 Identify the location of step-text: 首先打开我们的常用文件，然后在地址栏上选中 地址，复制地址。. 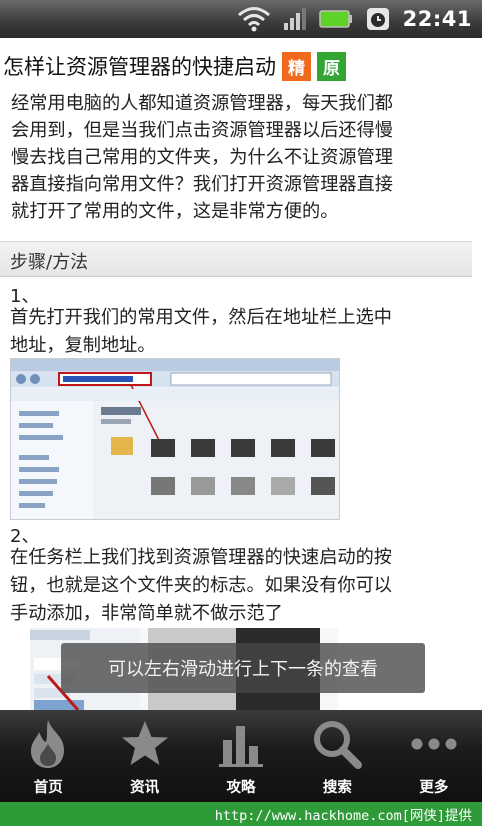
(240, 332).